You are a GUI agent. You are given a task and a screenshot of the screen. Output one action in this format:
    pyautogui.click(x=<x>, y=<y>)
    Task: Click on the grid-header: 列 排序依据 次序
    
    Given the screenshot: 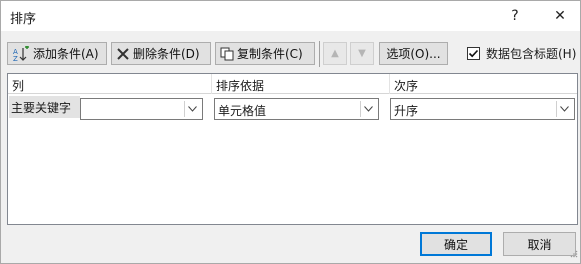 What is the action you would take?
    pyautogui.click(x=292, y=84)
    